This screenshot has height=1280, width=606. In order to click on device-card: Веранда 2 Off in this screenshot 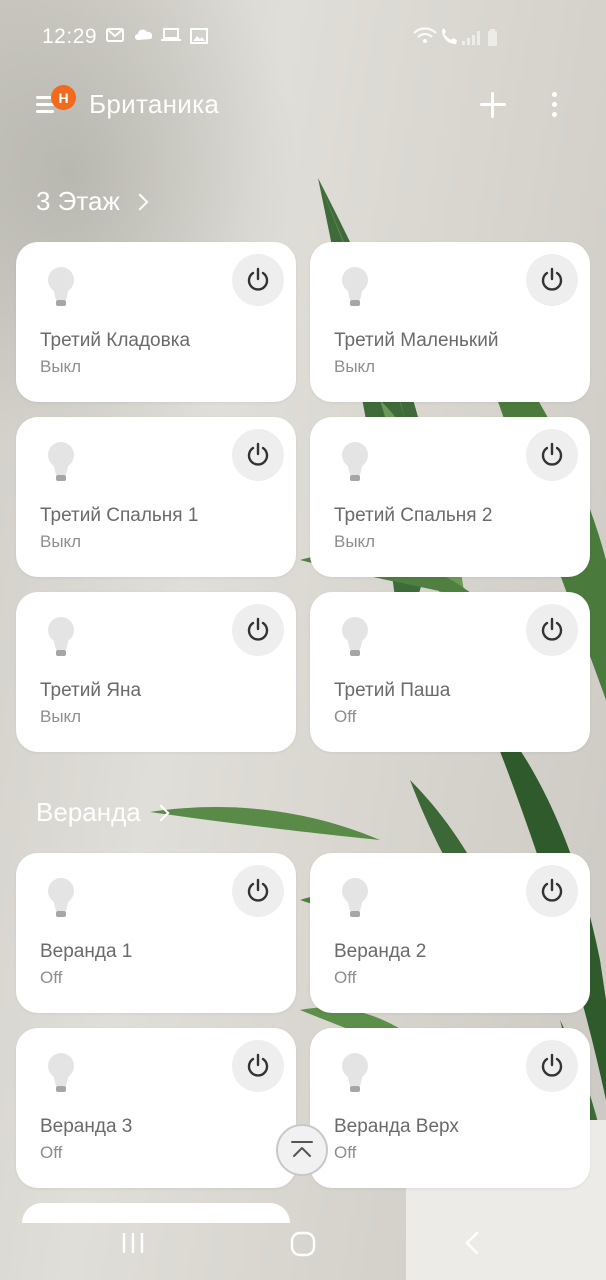, I will do `click(450, 933)`.